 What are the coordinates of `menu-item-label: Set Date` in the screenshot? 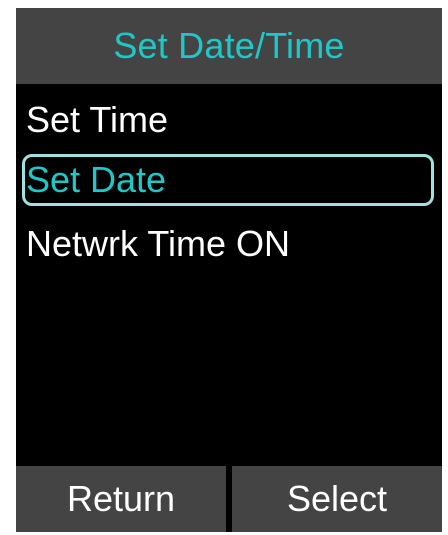 It's located at (96, 179).